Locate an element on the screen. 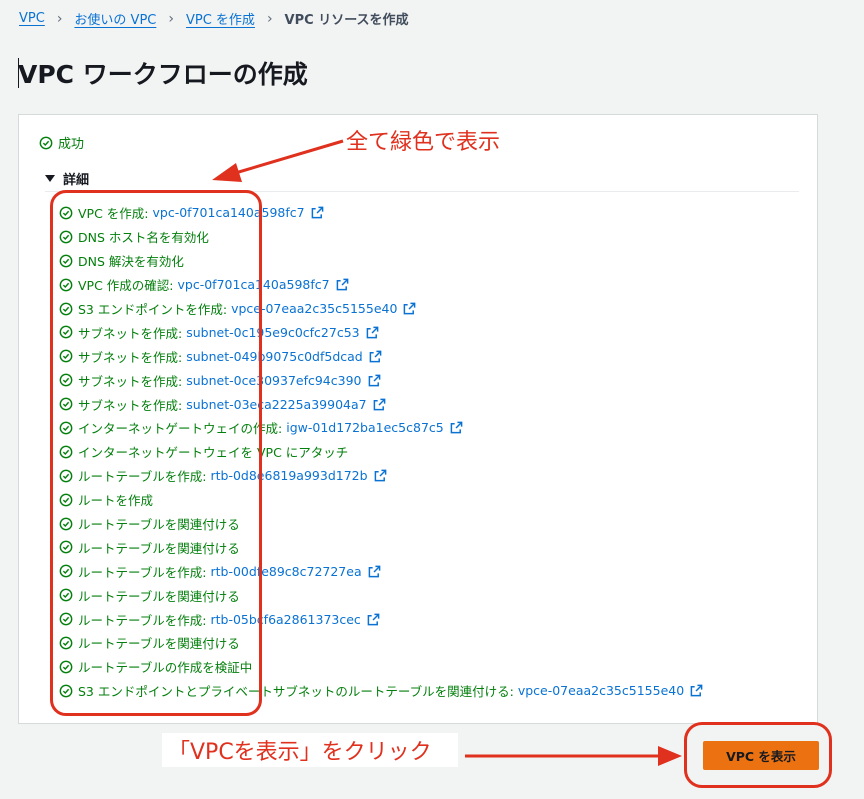 This screenshot has width=864, height=799. arrow-head-steps is located at coordinates (227, 172).